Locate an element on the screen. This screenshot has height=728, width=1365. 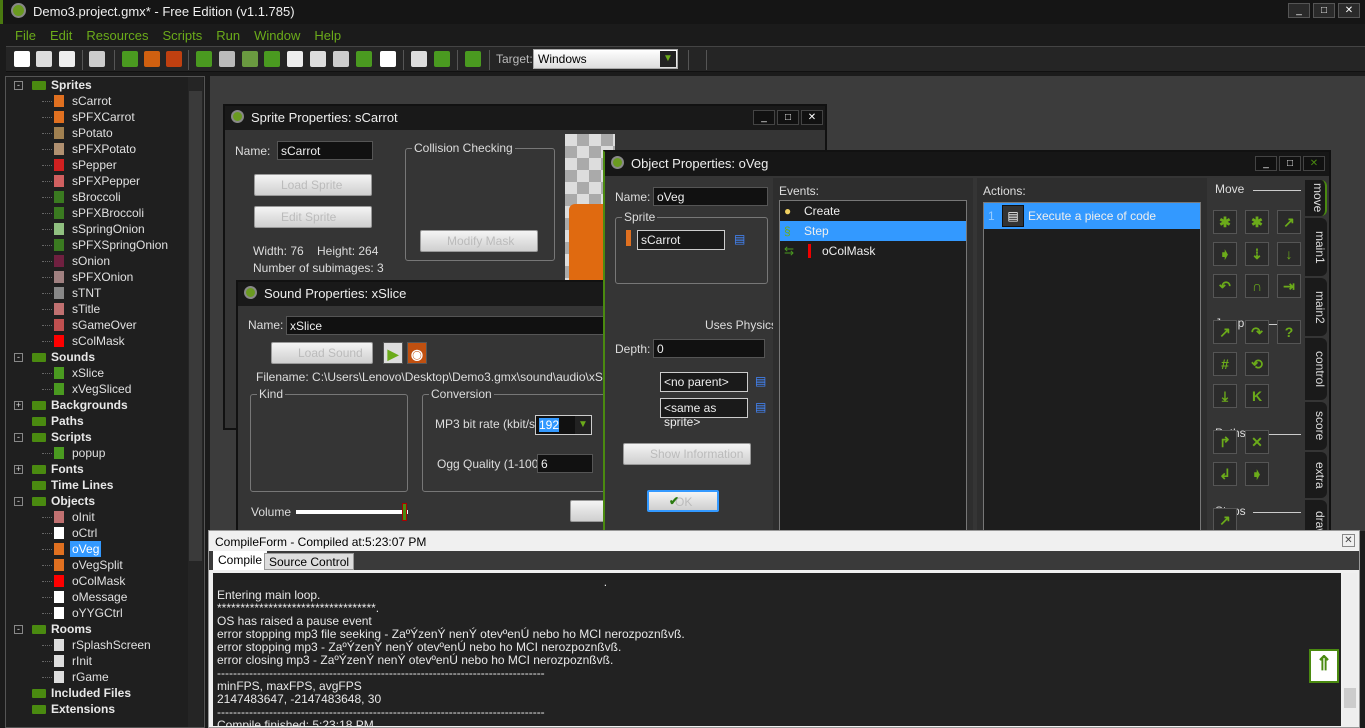
tree-item: sBroccoli is located at coordinates (105, 197).